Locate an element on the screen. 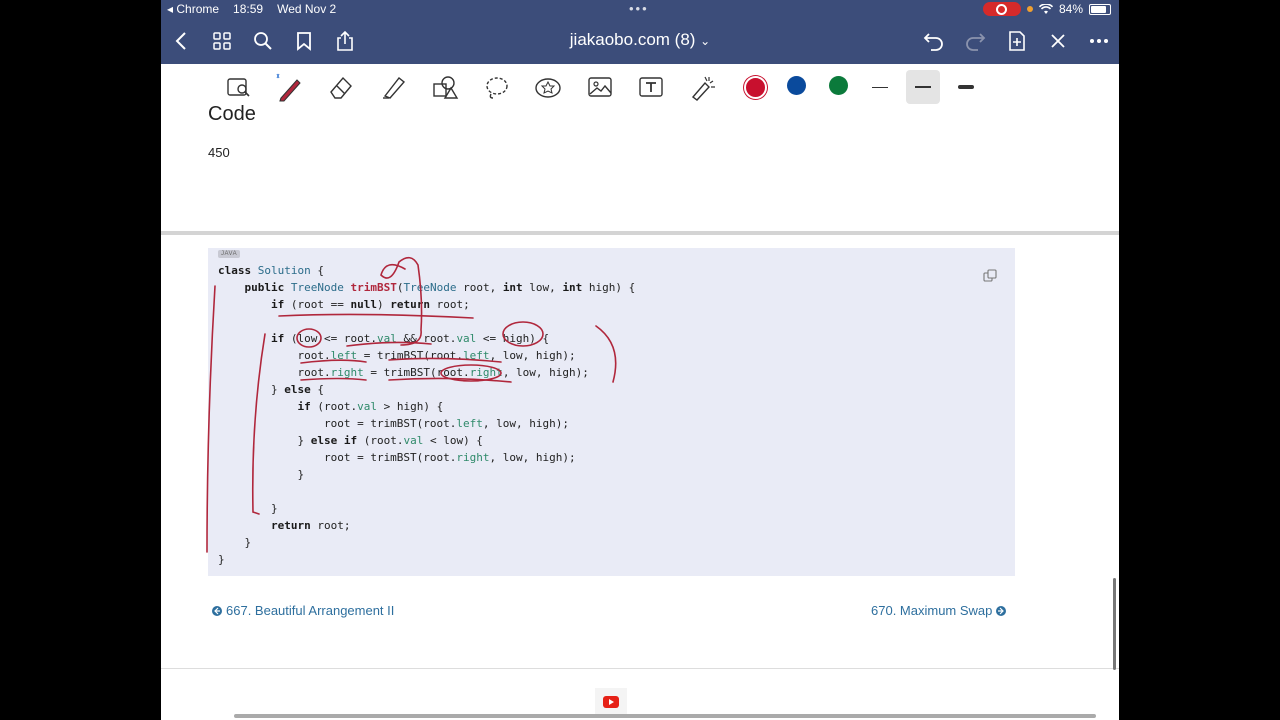 This screenshot has height=720, width=1280. wifi-icon is located at coordinates (1045, 8).